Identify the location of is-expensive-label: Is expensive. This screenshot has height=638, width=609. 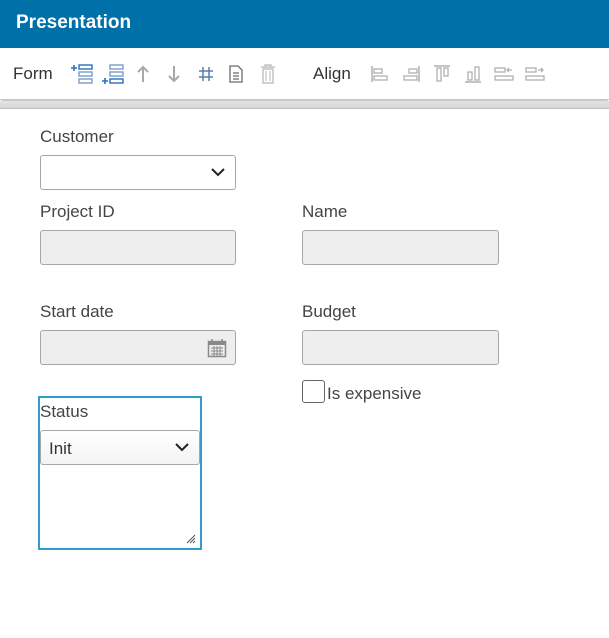
(374, 394).